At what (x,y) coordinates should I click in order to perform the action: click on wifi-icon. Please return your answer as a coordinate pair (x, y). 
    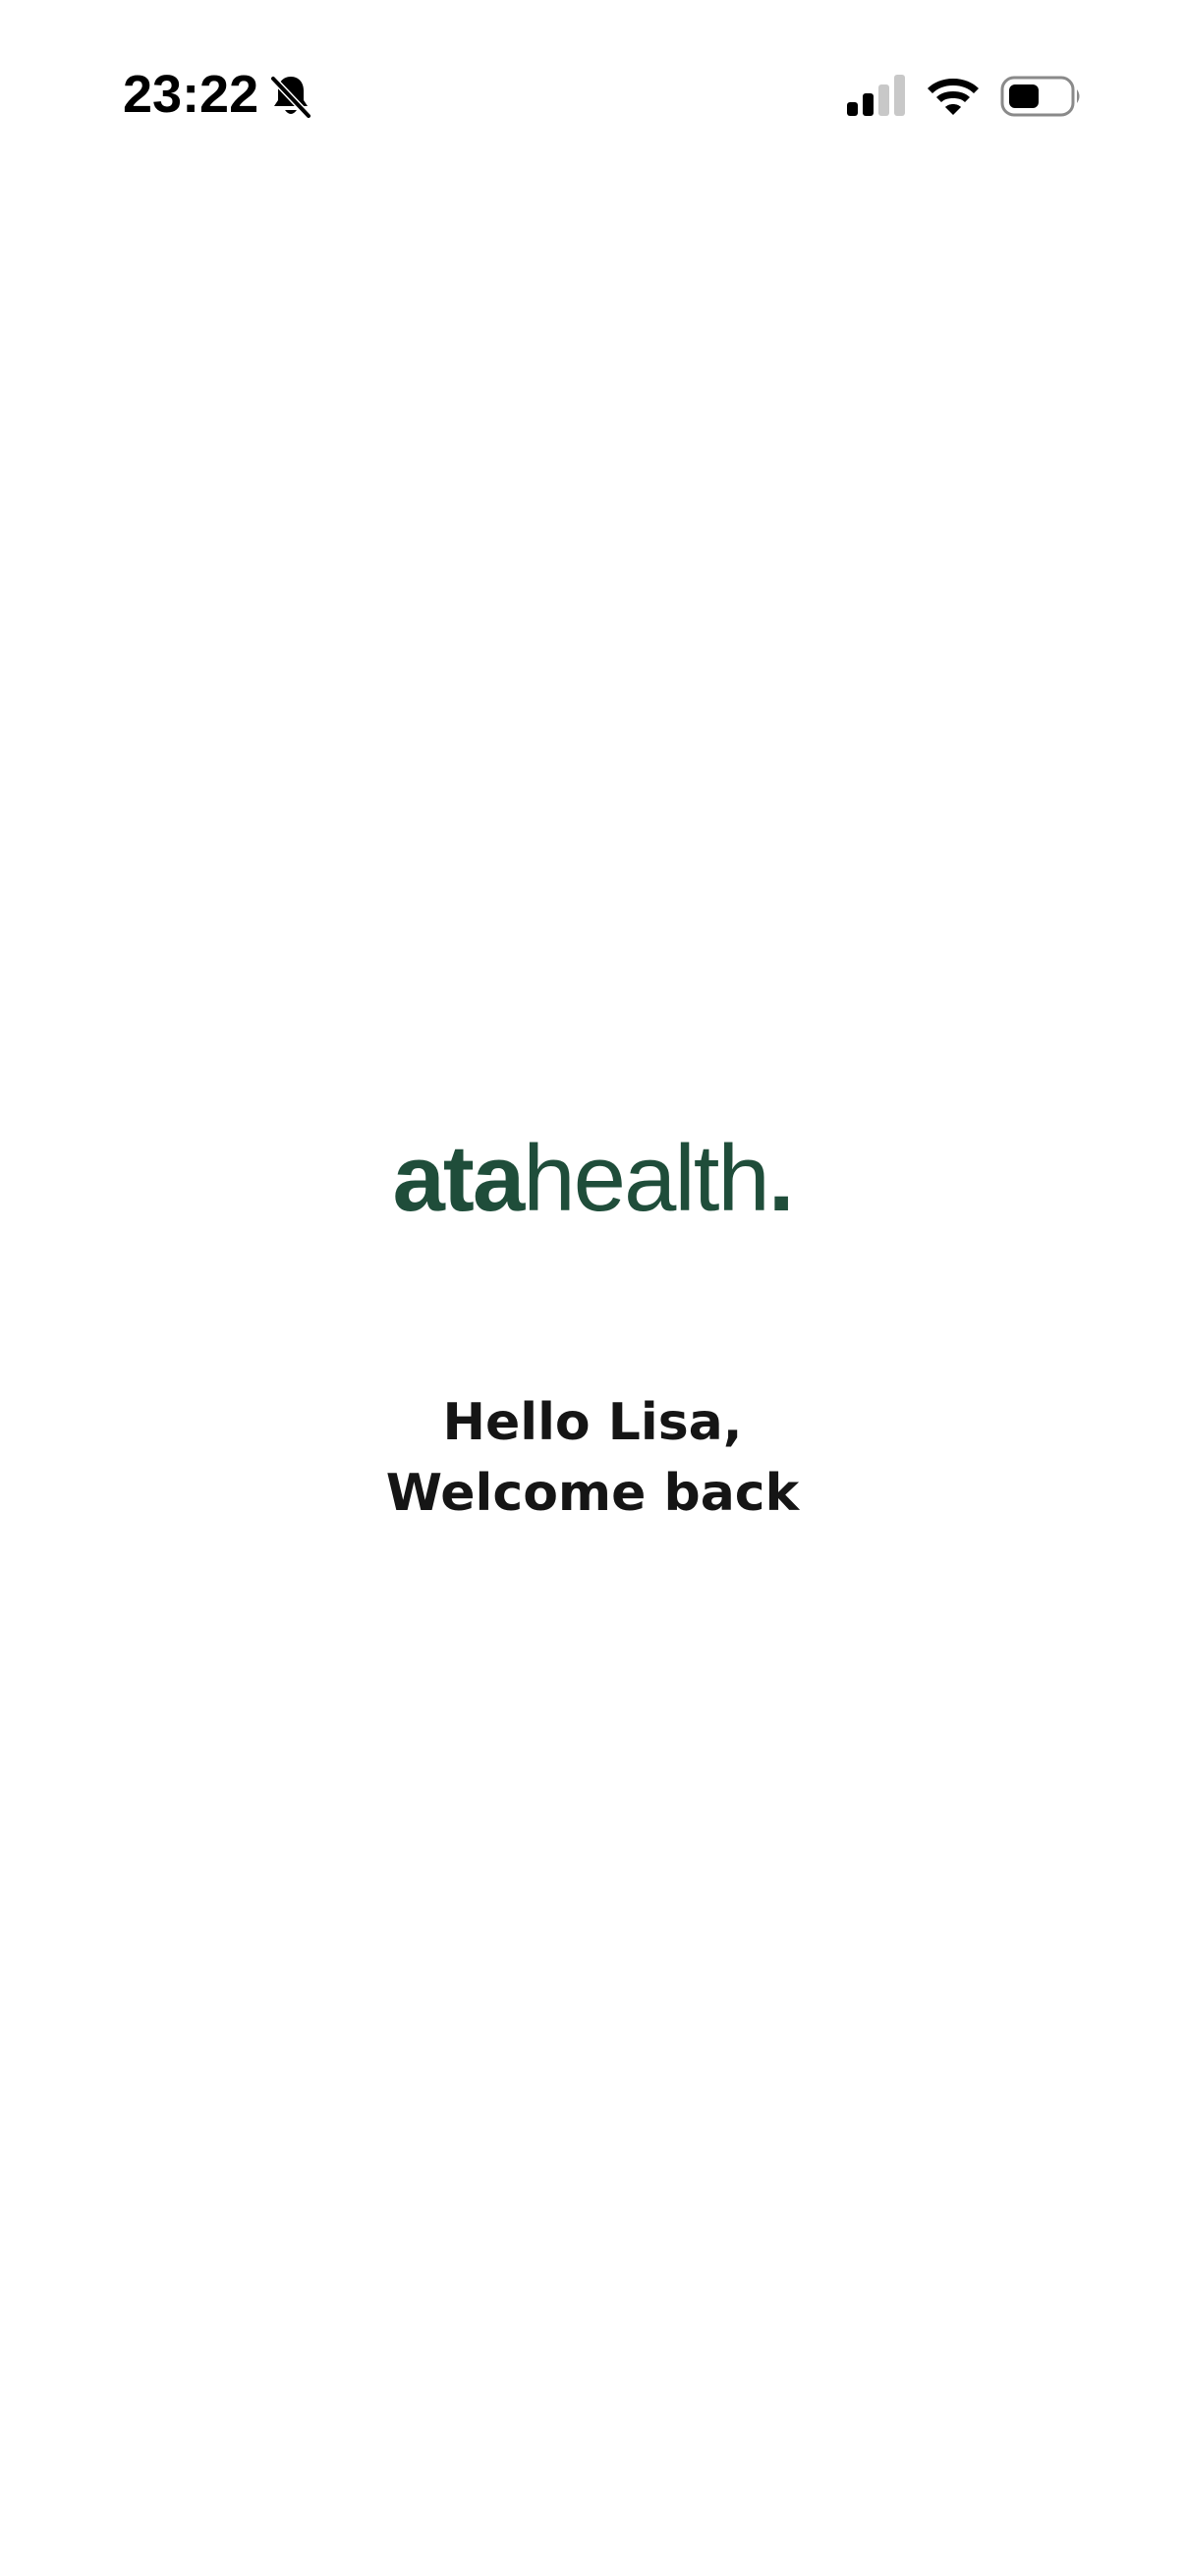
    Looking at the image, I should click on (954, 97).